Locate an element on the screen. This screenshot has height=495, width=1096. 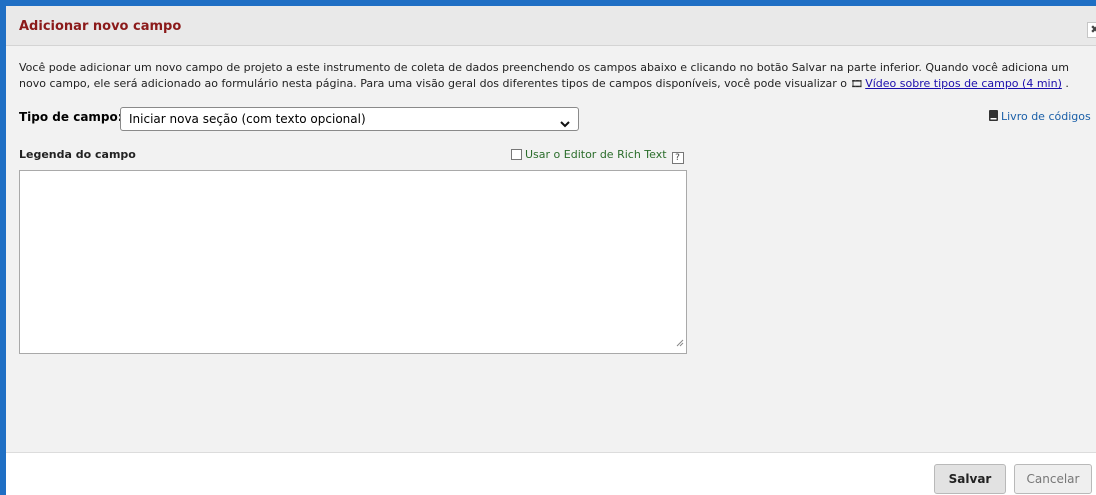
resize-handle-icon is located at coordinates (680, 341).